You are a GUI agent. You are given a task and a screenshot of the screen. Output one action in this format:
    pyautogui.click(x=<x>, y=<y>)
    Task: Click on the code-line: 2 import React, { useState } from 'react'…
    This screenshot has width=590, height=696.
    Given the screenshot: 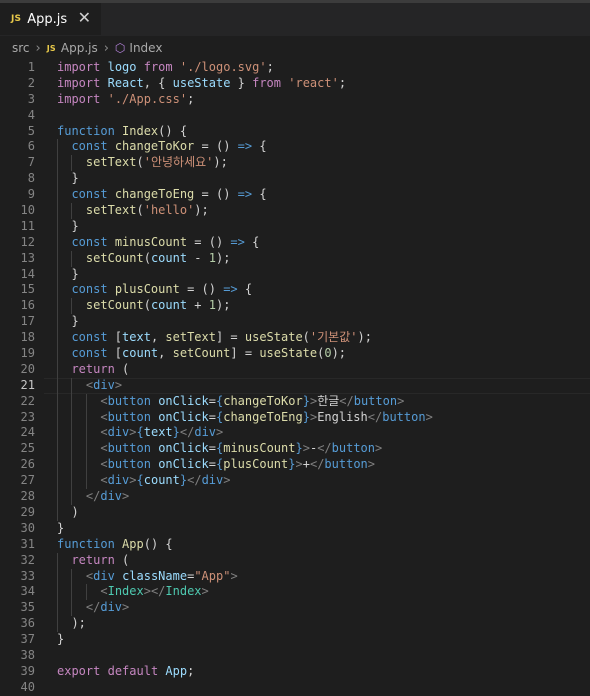 What is the action you would take?
    pyautogui.click(x=295, y=84)
    